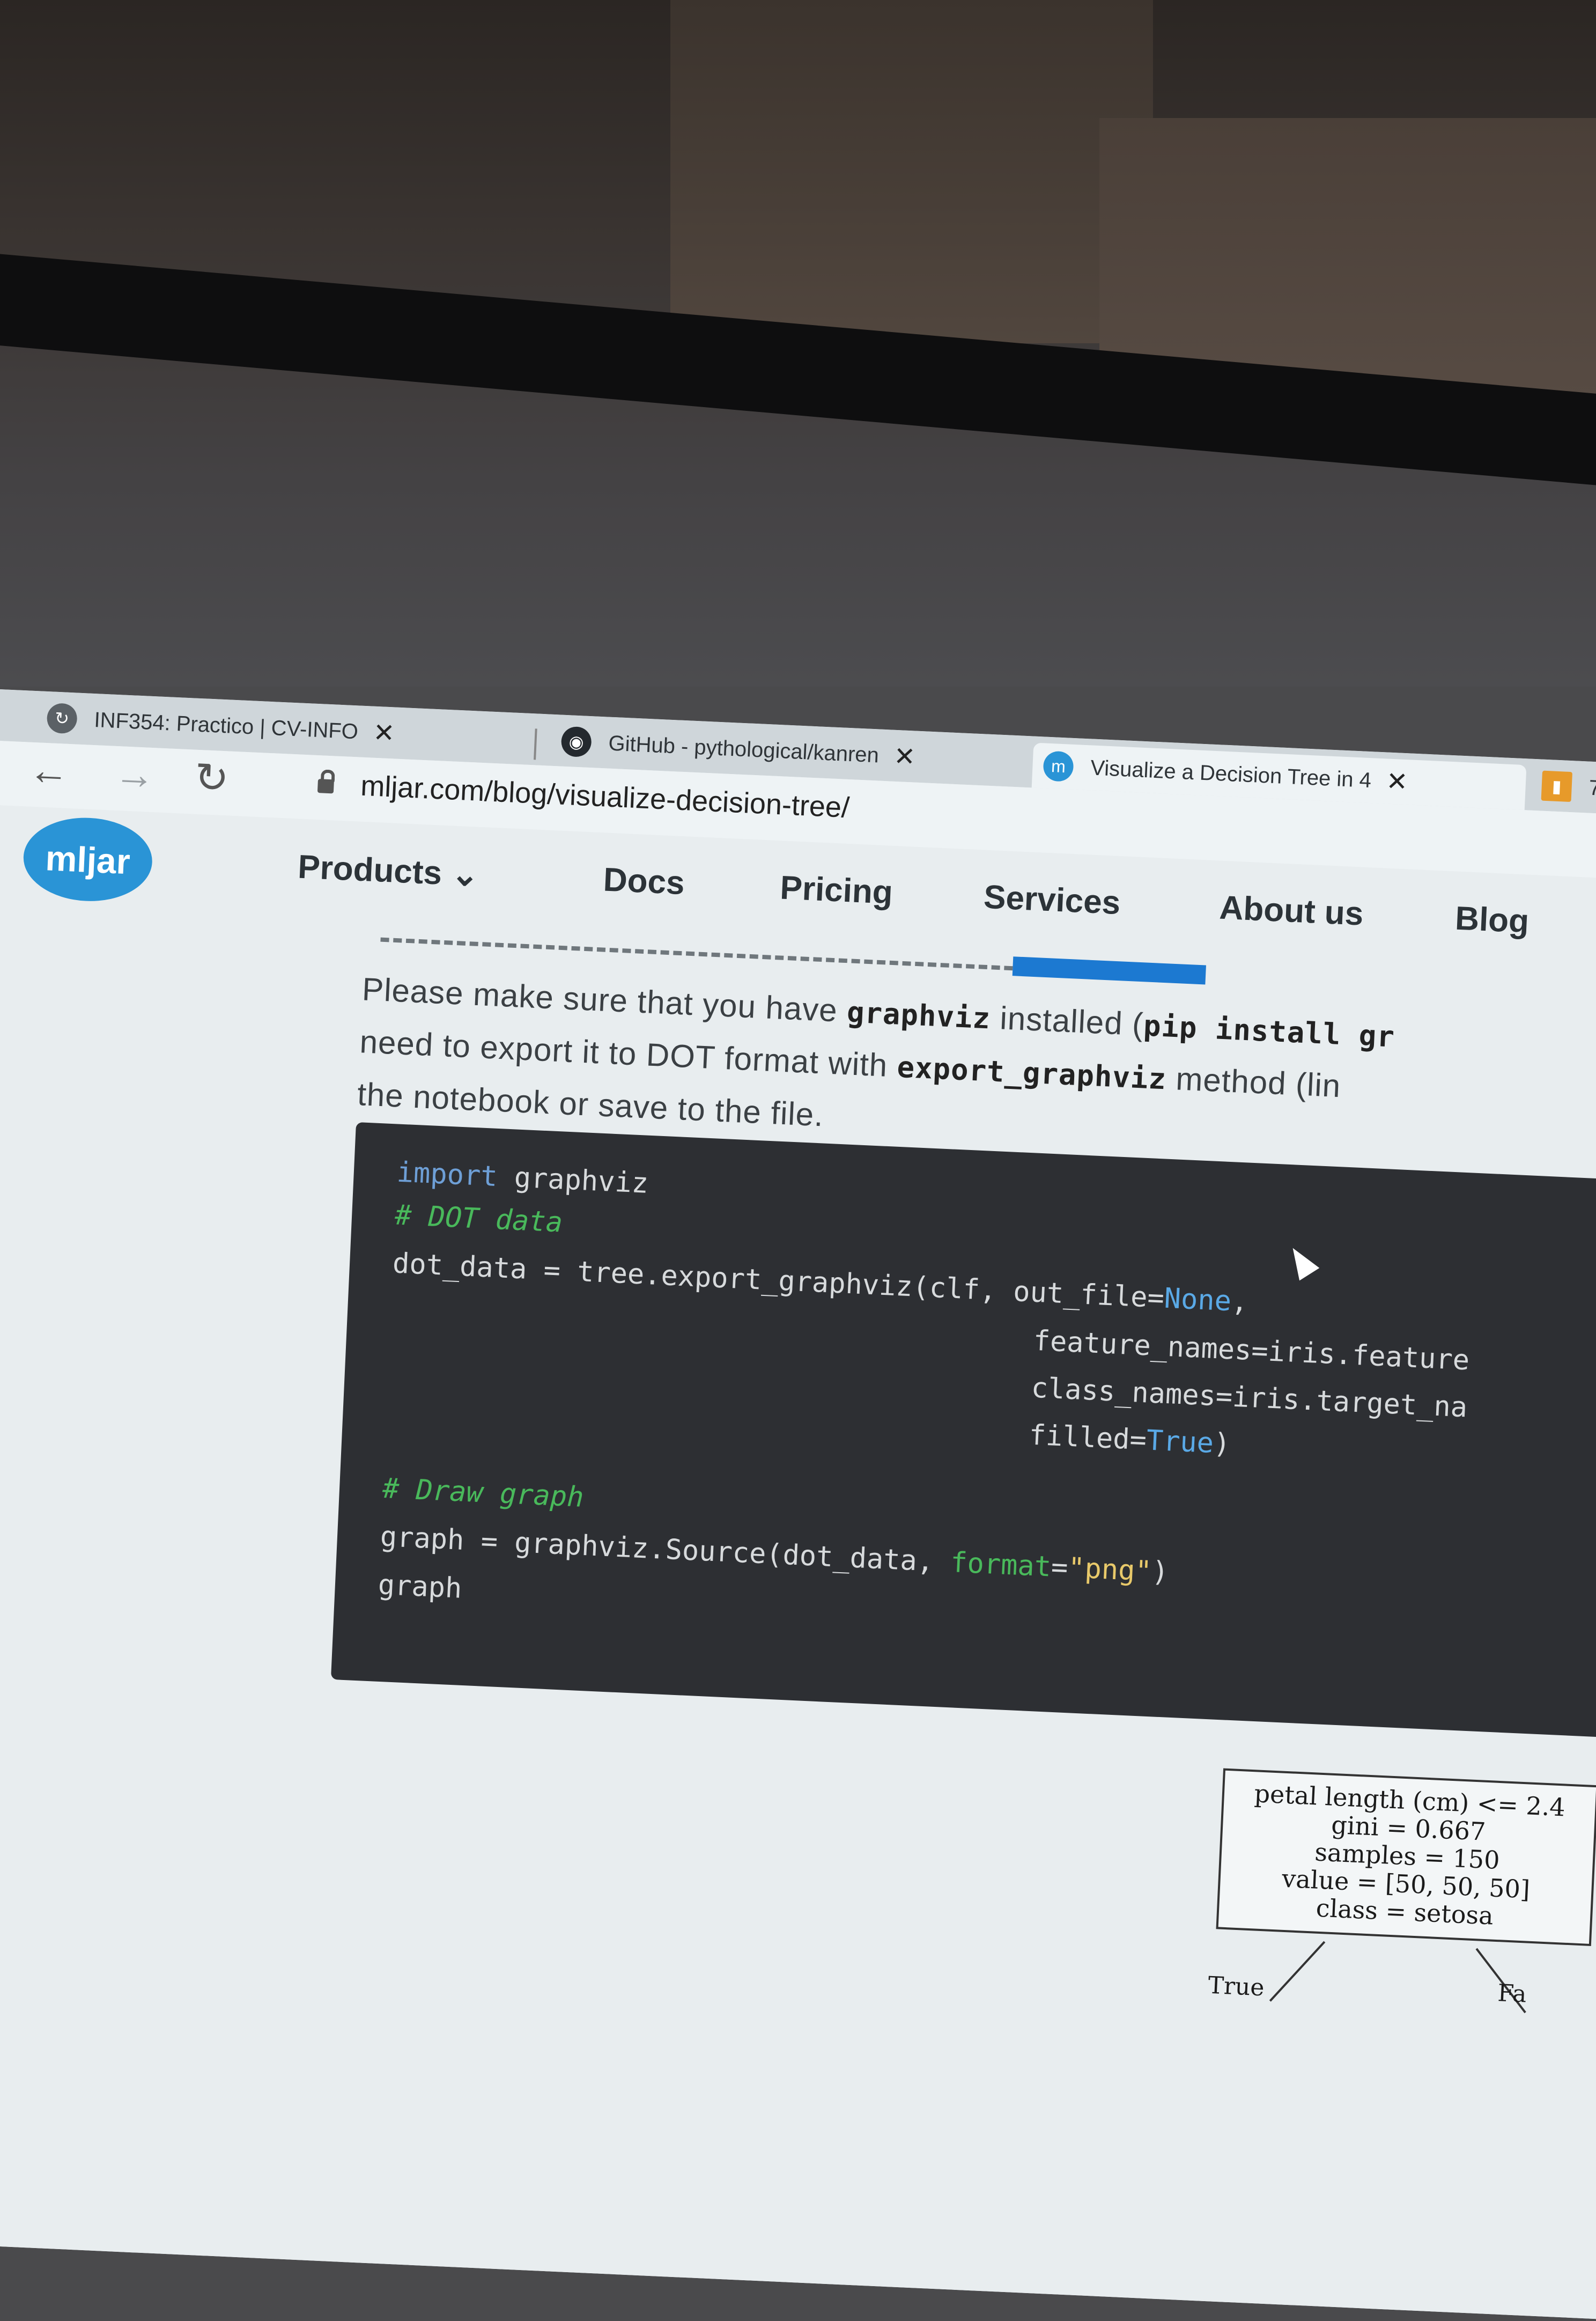 This screenshot has height=2321, width=1596. I want to click on code-line: graph, so click(420, 1586).